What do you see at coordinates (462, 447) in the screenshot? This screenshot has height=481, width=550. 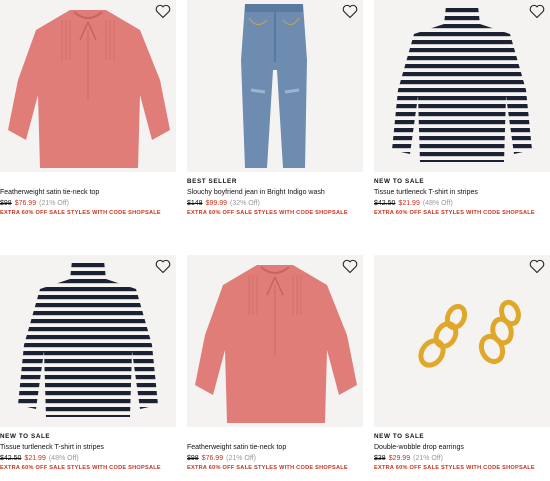 I see `product-name: Double-wobble drop earrings` at bounding box center [462, 447].